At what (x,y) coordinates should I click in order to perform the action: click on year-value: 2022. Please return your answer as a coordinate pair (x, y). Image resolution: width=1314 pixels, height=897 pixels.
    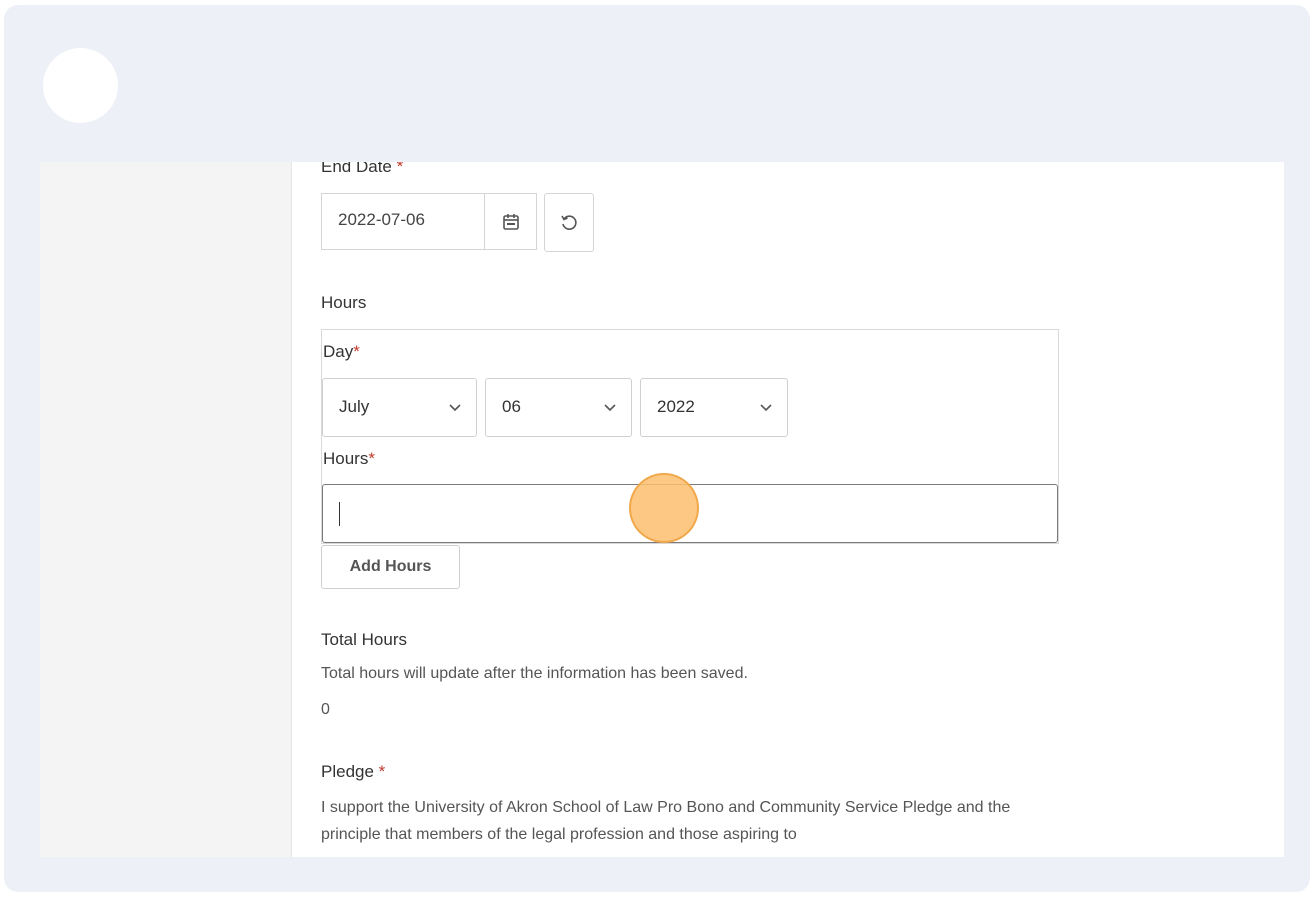
    Looking at the image, I should click on (676, 406).